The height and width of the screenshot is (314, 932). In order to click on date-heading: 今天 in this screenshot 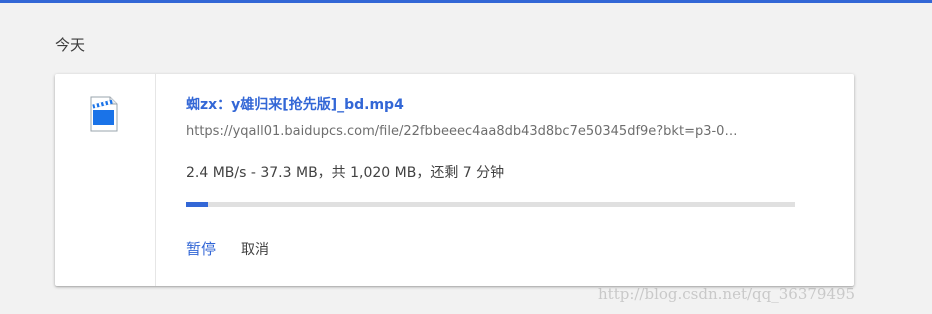, I will do `click(70, 45)`.